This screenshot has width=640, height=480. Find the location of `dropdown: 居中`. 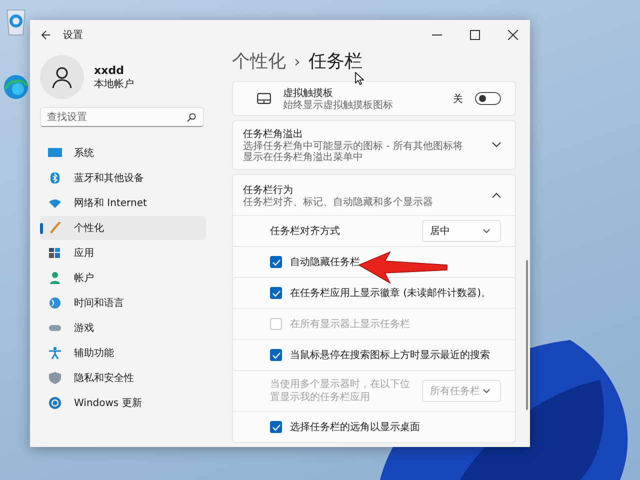

dropdown: 居中 is located at coordinates (461, 231).